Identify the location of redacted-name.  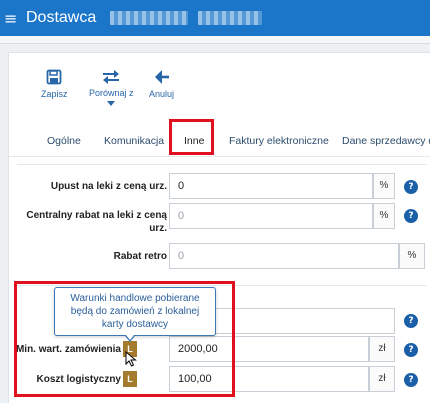
(149, 18).